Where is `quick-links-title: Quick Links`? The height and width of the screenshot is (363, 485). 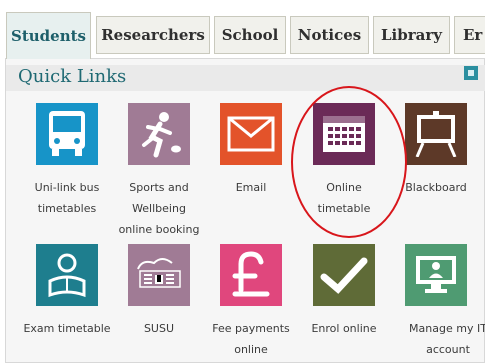 quick-links-title: Quick Links is located at coordinates (72, 76).